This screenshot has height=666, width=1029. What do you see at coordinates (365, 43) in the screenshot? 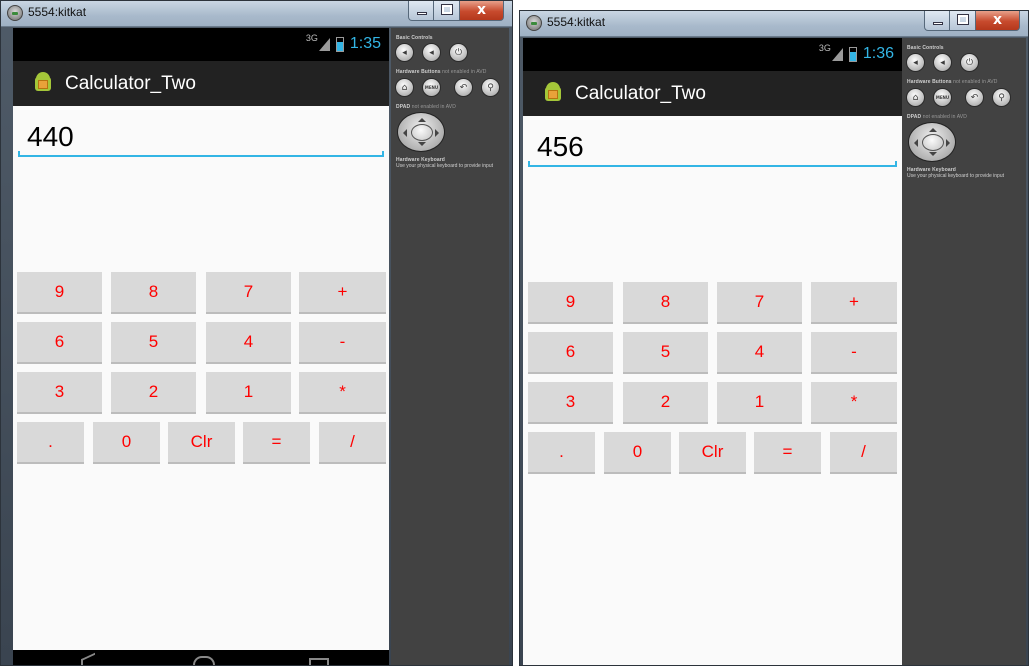
I see `status-time: 1:35` at bounding box center [365, 43].